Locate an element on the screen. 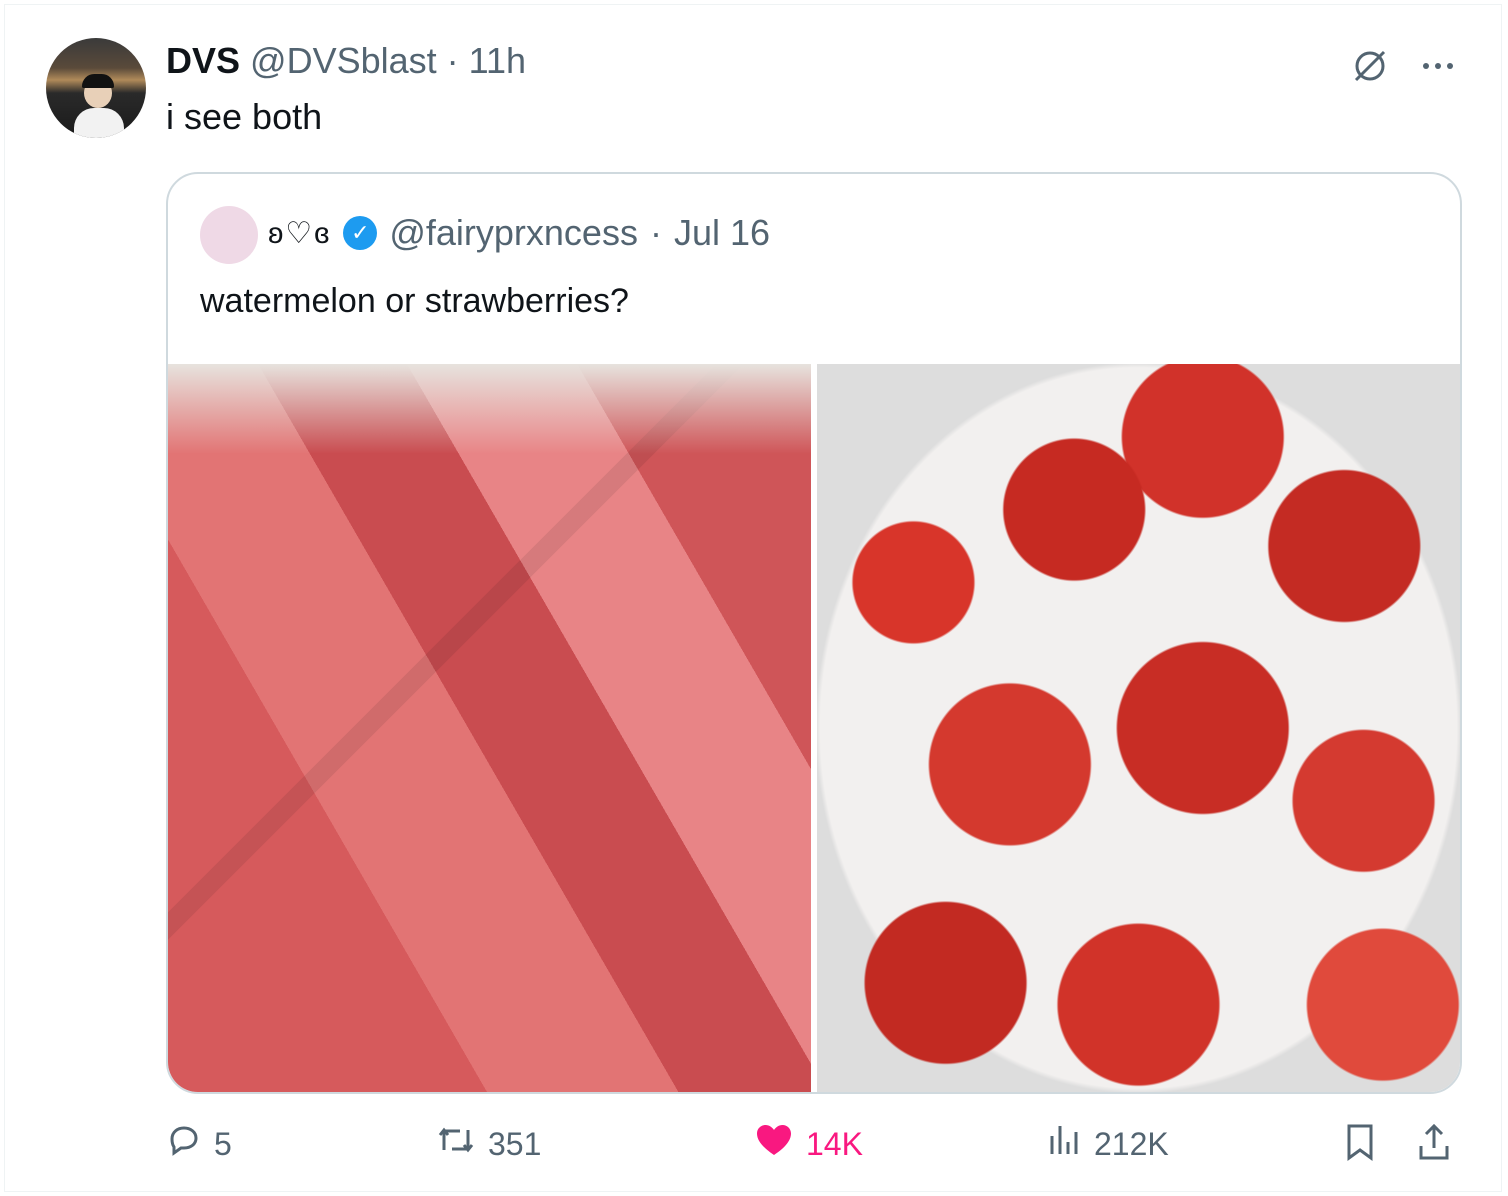  quoted-text: watermelon or strawberries? is located at coordinates (414, 301).